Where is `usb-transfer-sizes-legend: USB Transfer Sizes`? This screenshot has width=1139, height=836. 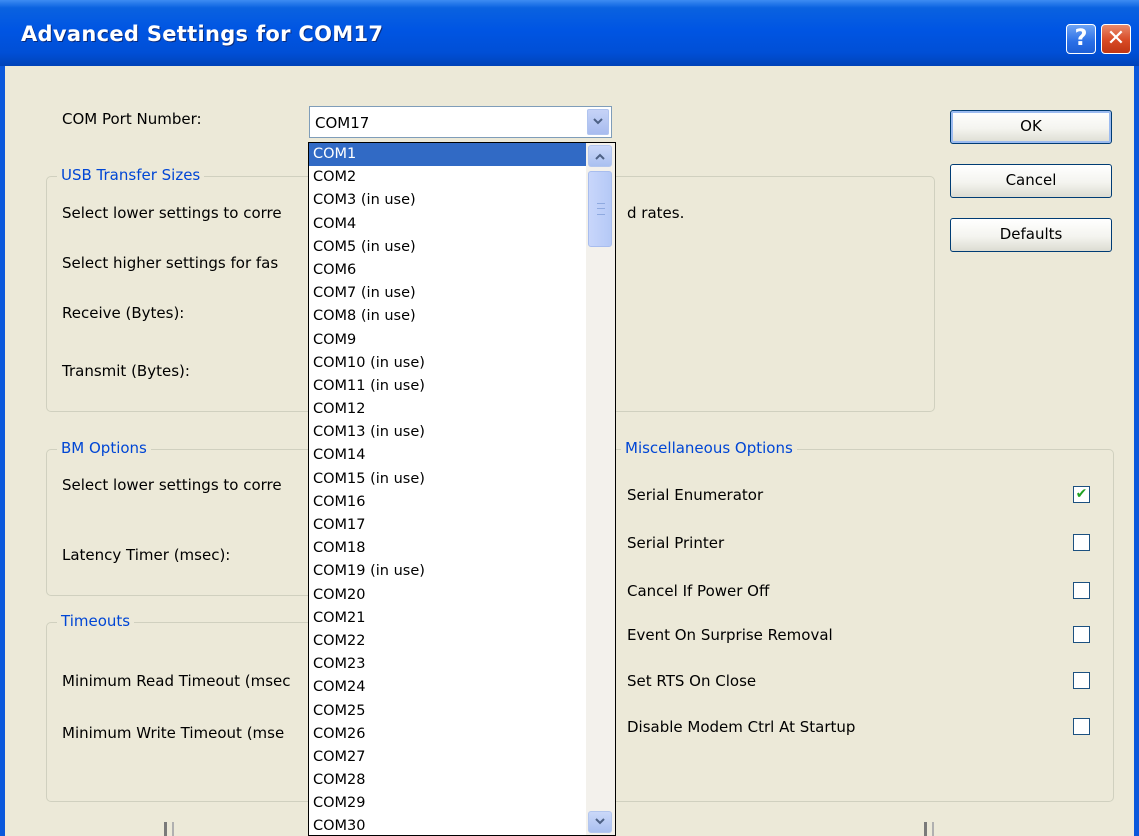 usb-transfer-sizes-legend: USB Transfer Sizes is located at coordinates (131, 175).